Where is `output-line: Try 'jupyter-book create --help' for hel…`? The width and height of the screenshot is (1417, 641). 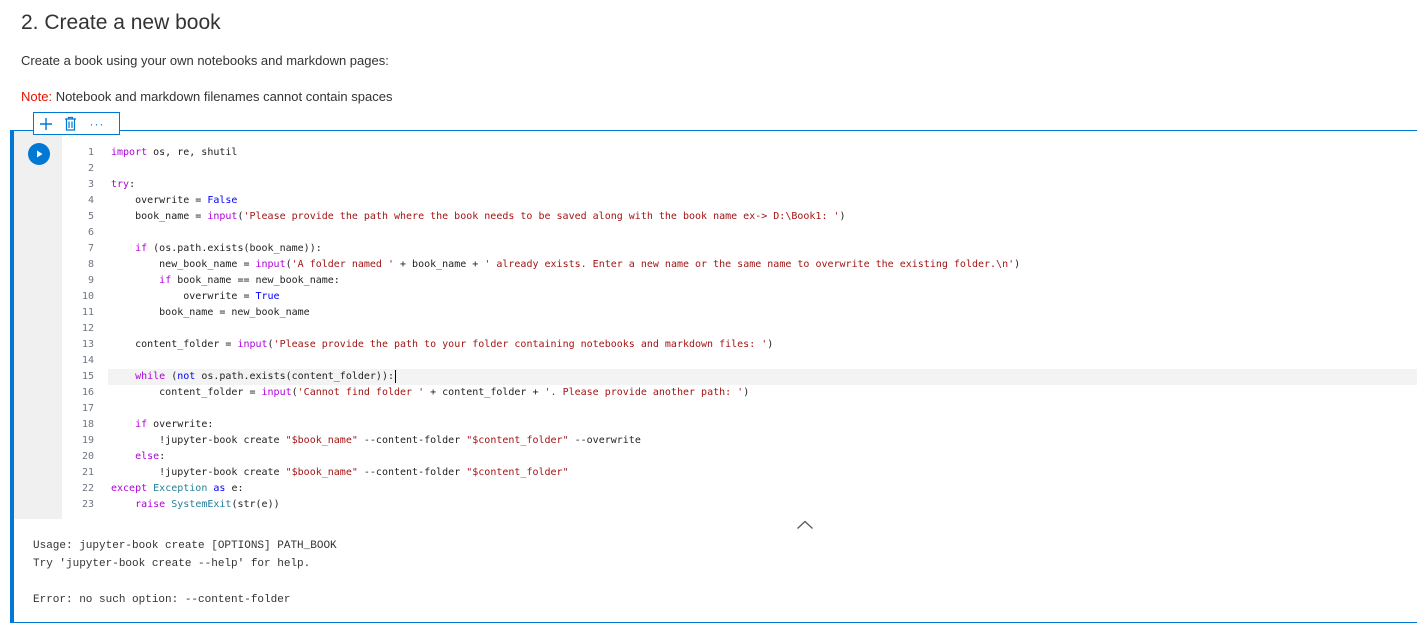 output-line: Try 'jupyter-book create --help' for hel… is located at coordinates (172, 564).